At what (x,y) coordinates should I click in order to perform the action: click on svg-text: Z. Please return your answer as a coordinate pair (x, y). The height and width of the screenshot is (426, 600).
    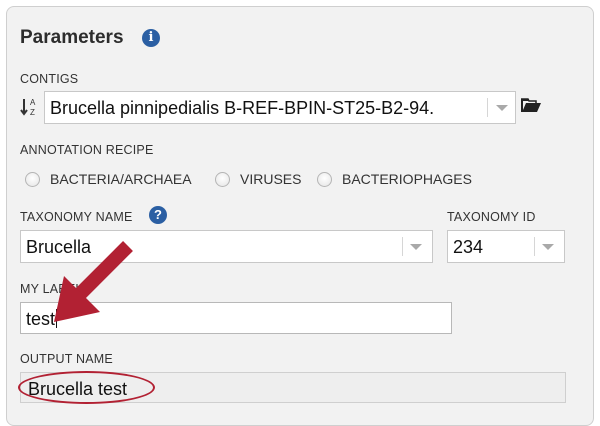
    Looking at the image, I should click on (32, 112).